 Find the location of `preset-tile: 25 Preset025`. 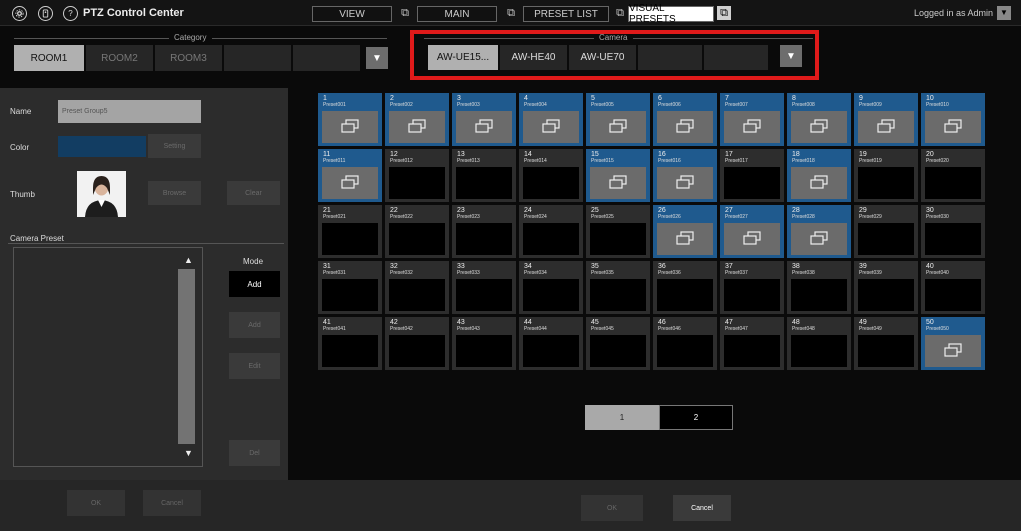

preset-tile: 25 Preset025 is located at coordinates (618, 231).